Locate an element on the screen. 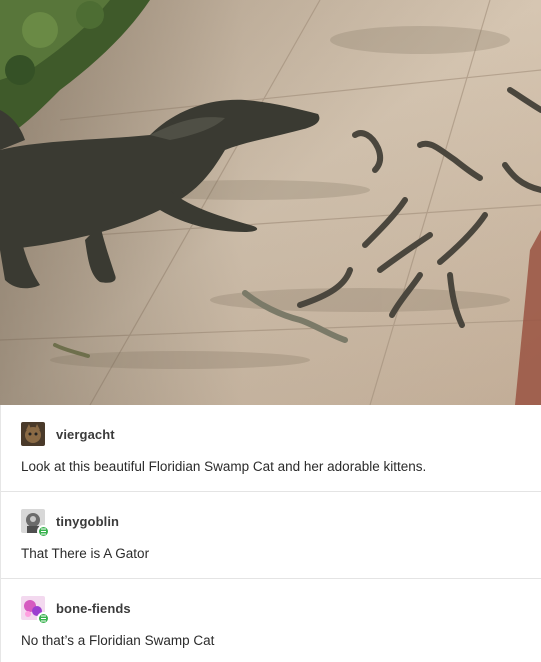 Image resolution: width=541 pixels, height=662 pixels. username-link: bone-fiends is located at coordinates (93, 608).